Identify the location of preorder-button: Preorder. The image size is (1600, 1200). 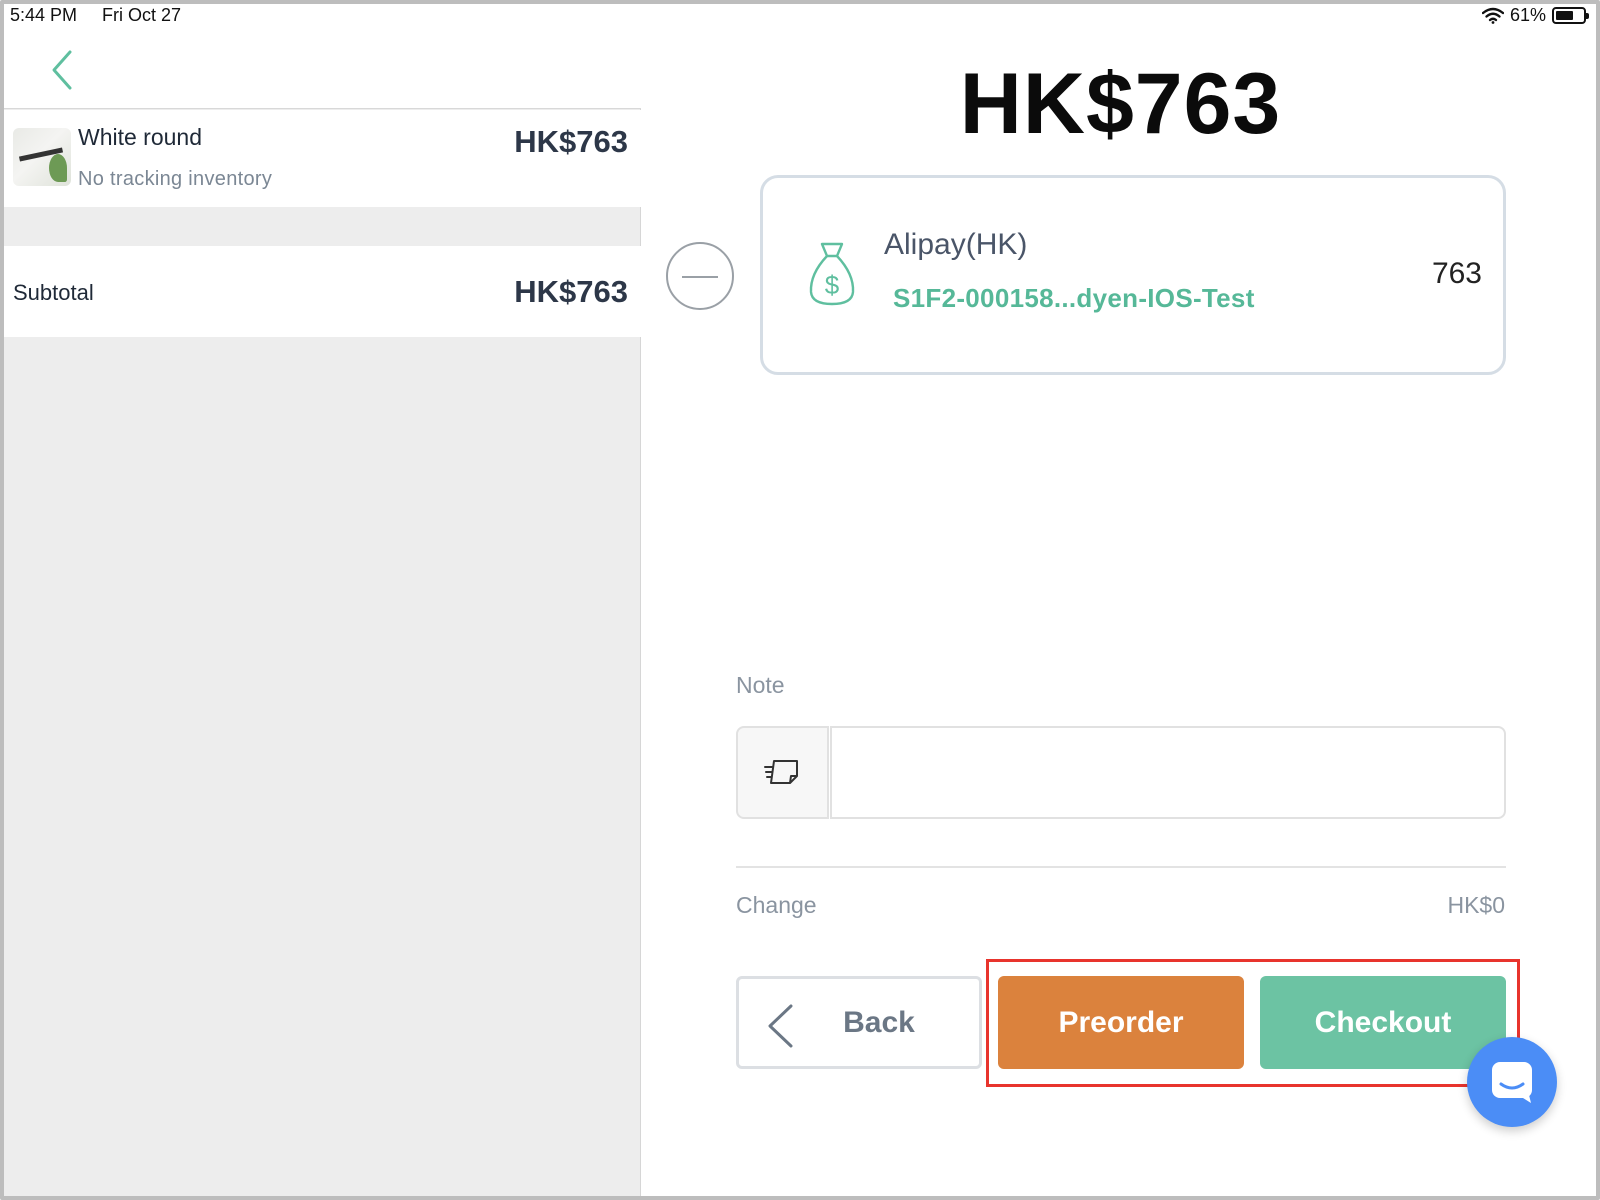
(1121, 1022).